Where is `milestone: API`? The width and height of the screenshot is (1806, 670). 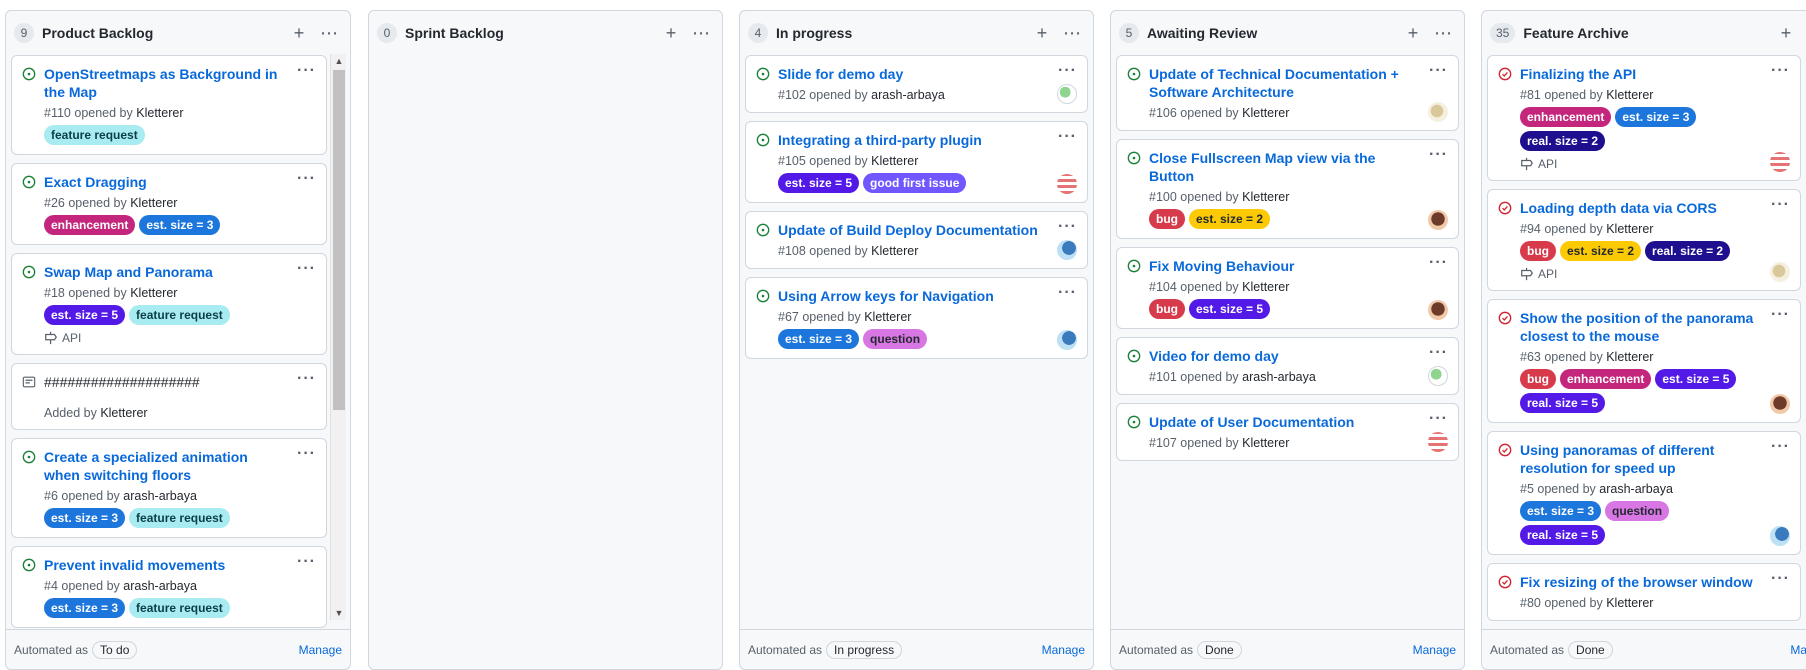 milestone: API is located at coordinates (179, 338).